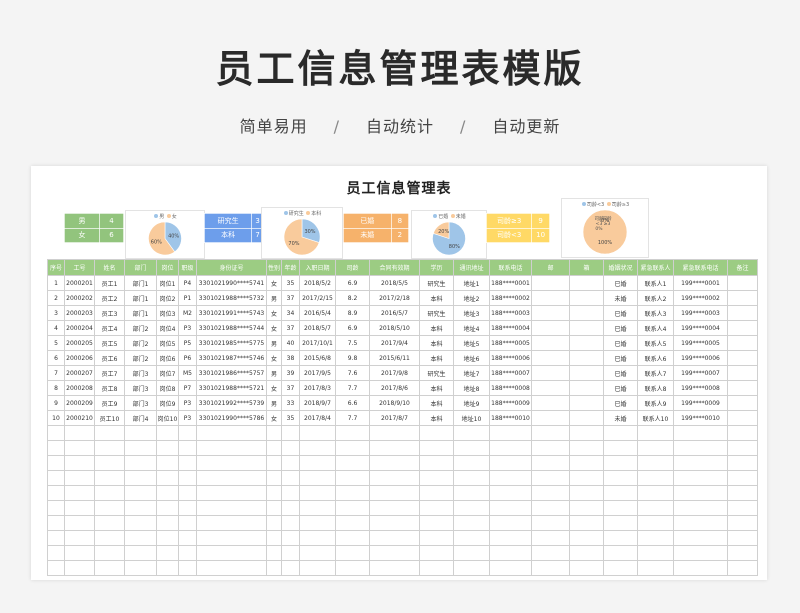 Image resolution: width=800 pixels, height=613 pixels. Describe the element at coordinates (700, 328) in the screenshot. I see `table-cell: 199****0004` at that location.